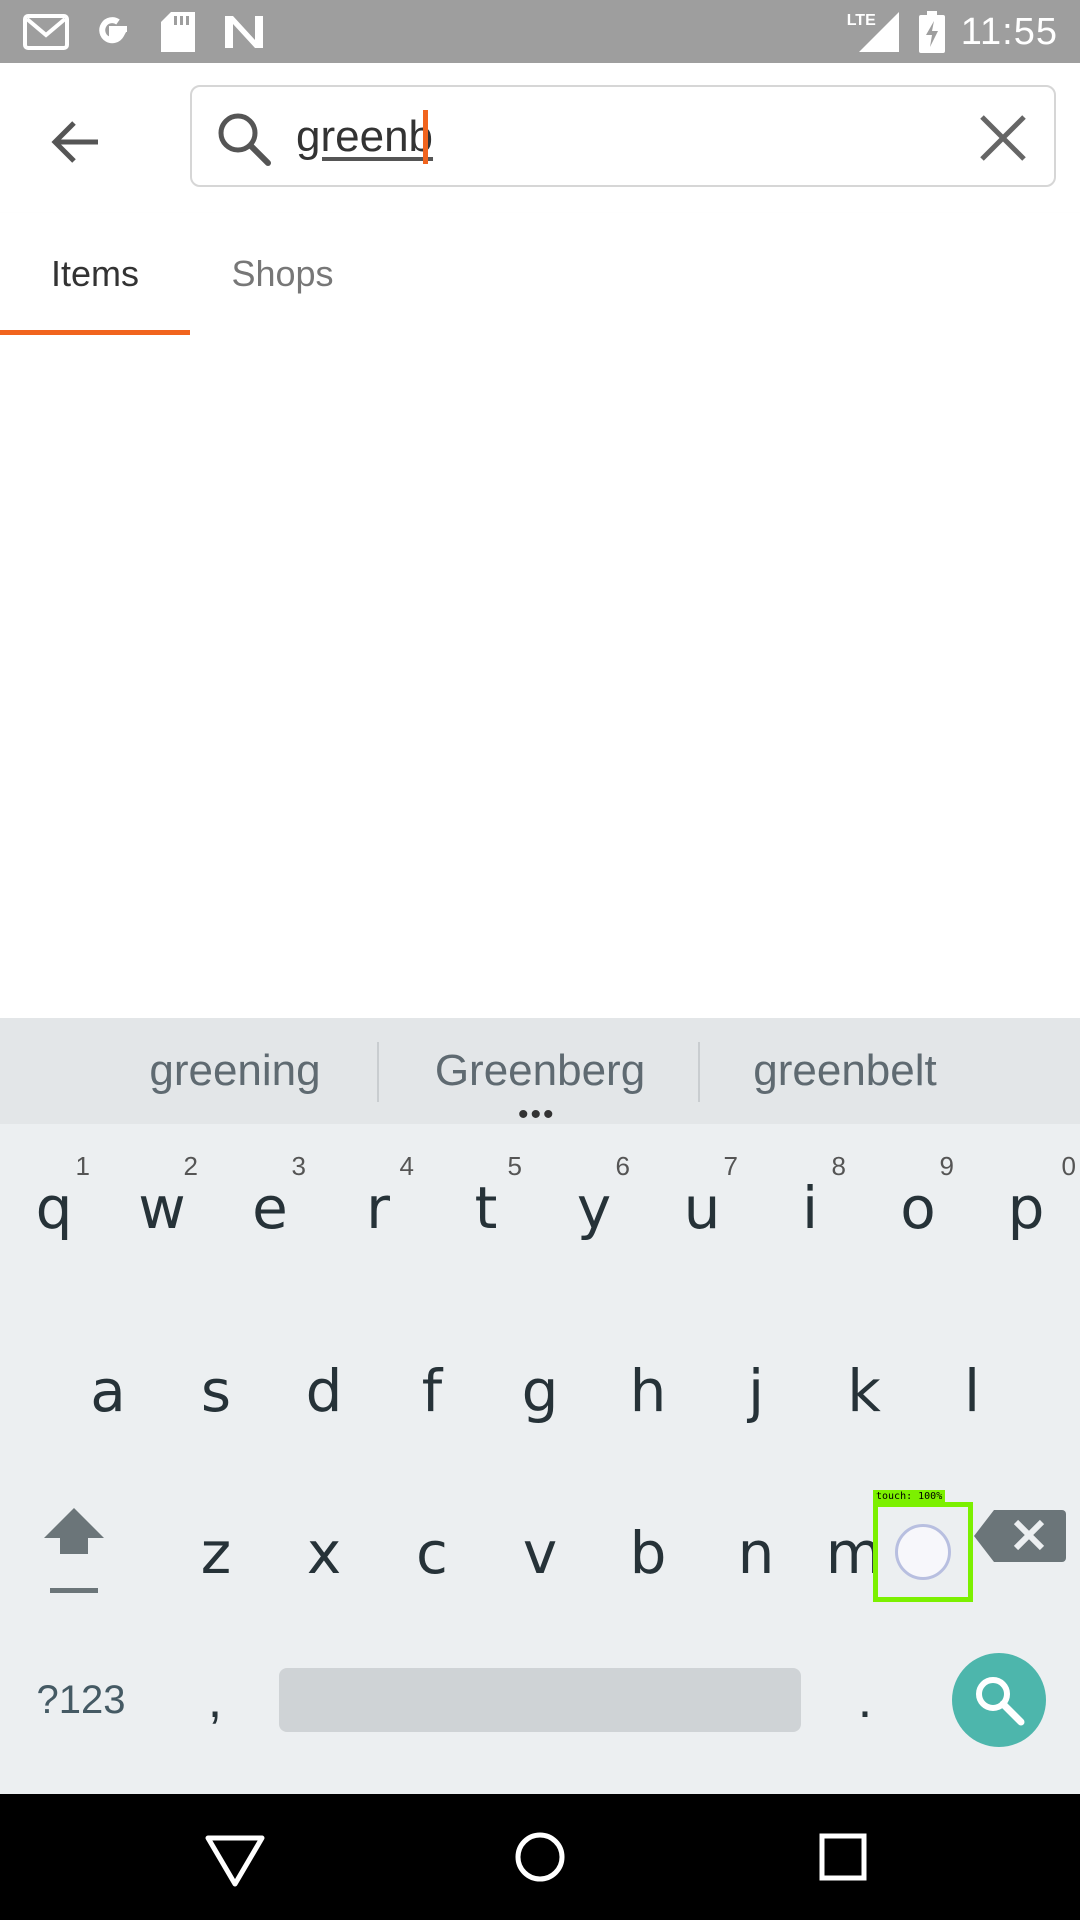  I want to click on tab-items: Items, so click(95, 274).